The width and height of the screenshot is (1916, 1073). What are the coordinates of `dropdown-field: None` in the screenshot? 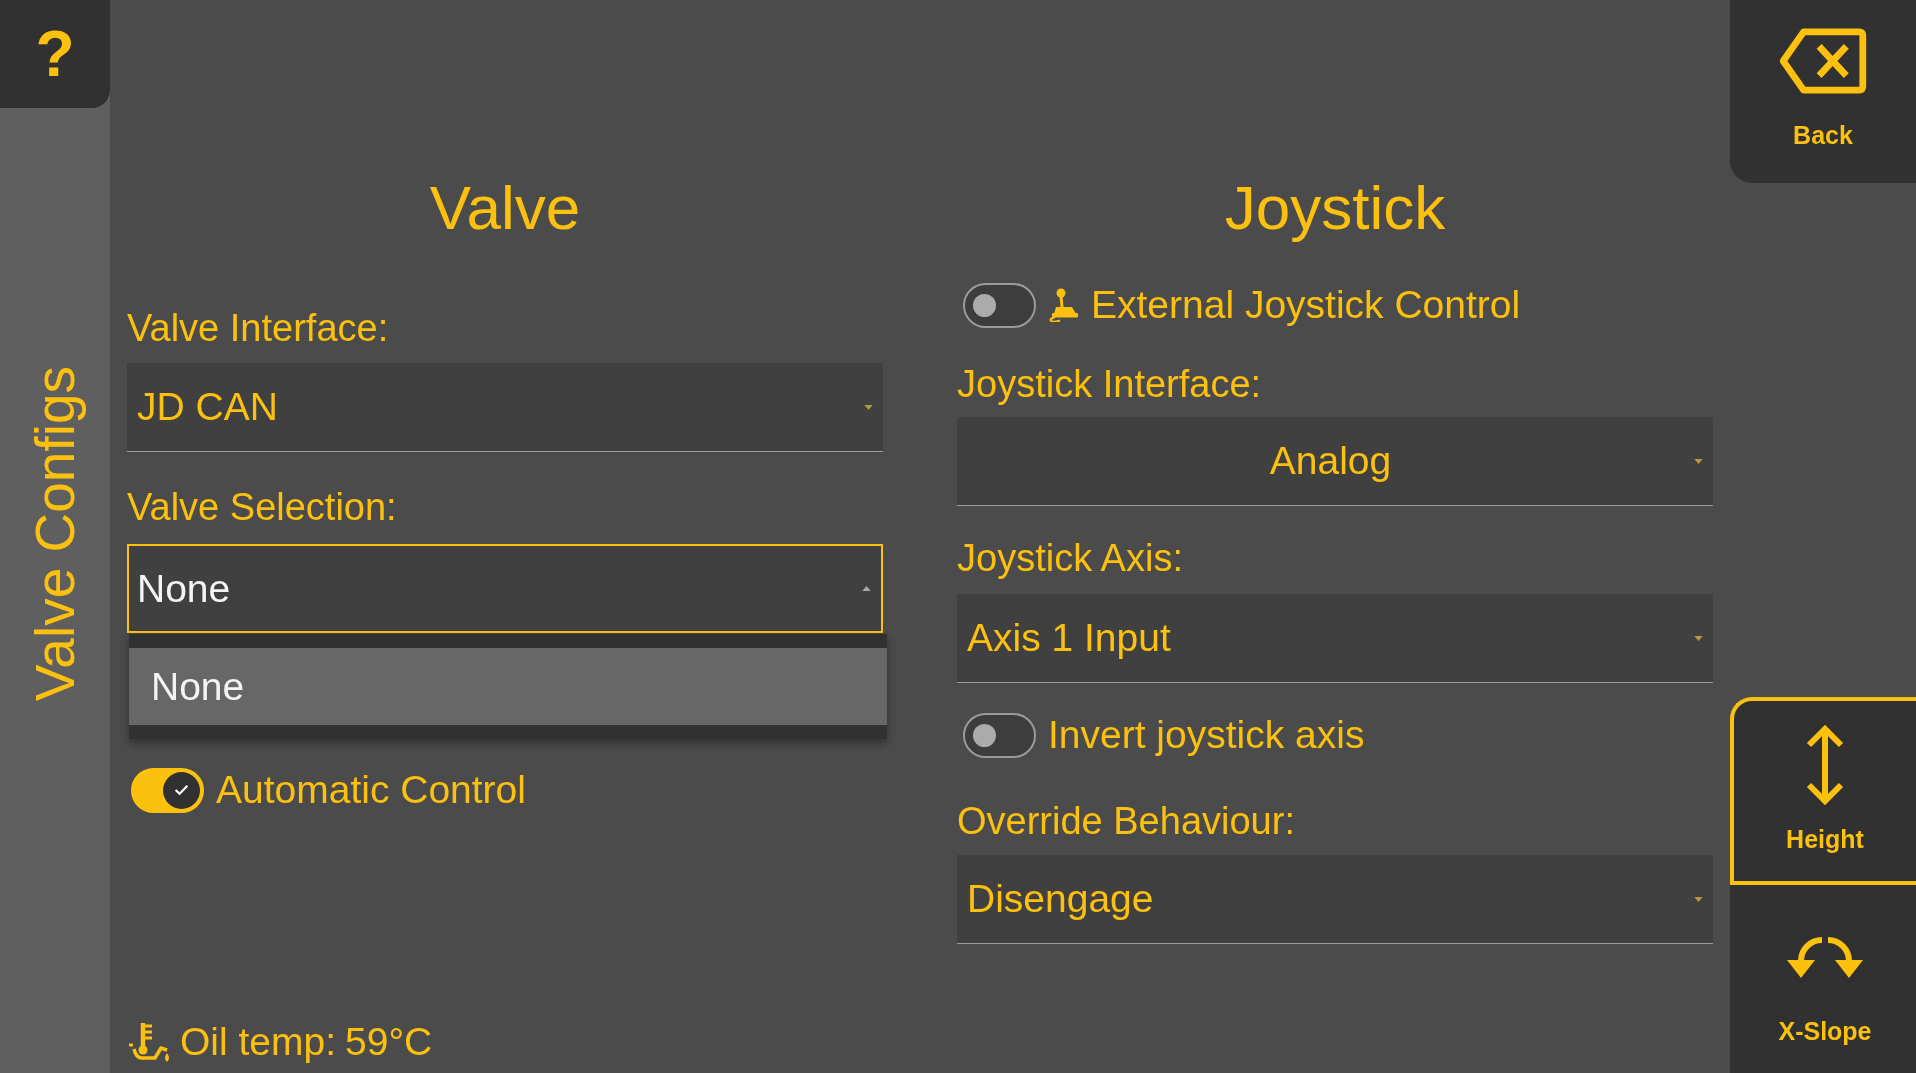 It's located at (505, 588).